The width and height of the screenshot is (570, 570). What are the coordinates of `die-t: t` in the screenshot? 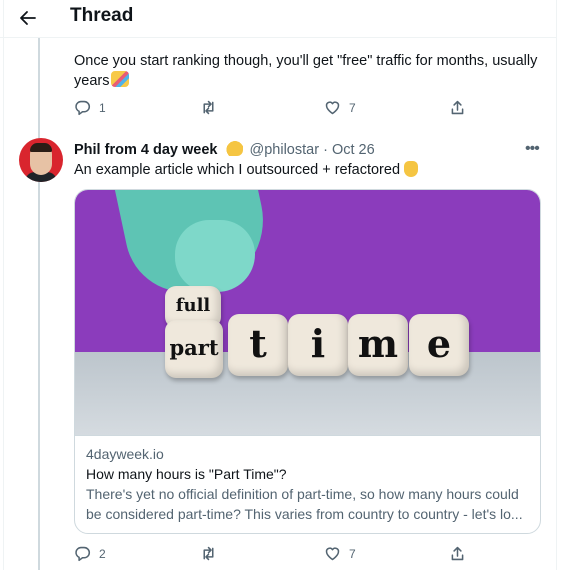 It's located at (258, 345).